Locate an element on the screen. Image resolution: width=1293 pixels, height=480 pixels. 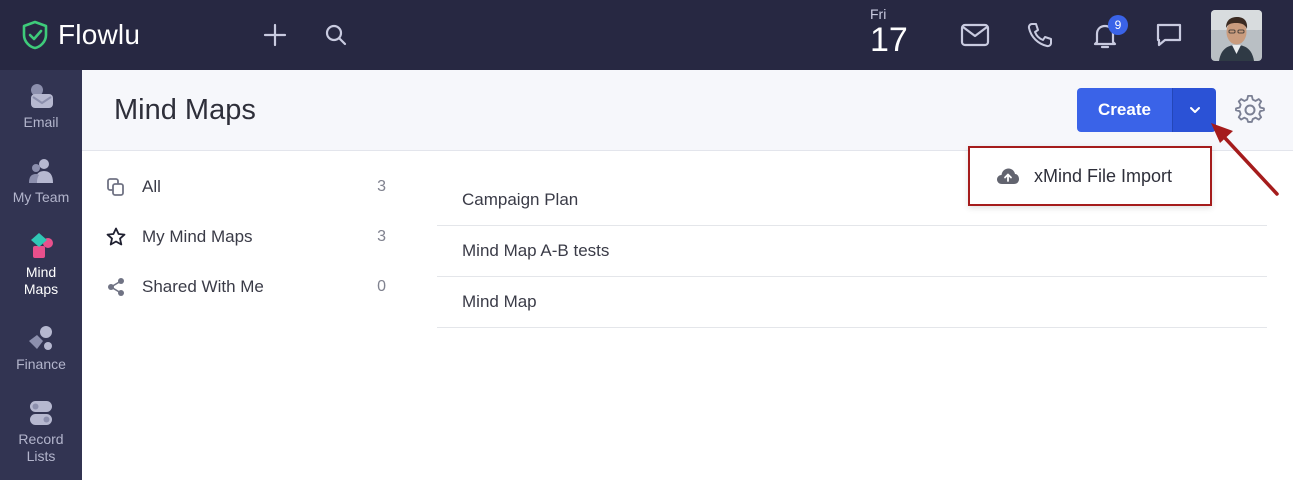
sidebar-item-label: Finance is located at coordinates (41, 364).